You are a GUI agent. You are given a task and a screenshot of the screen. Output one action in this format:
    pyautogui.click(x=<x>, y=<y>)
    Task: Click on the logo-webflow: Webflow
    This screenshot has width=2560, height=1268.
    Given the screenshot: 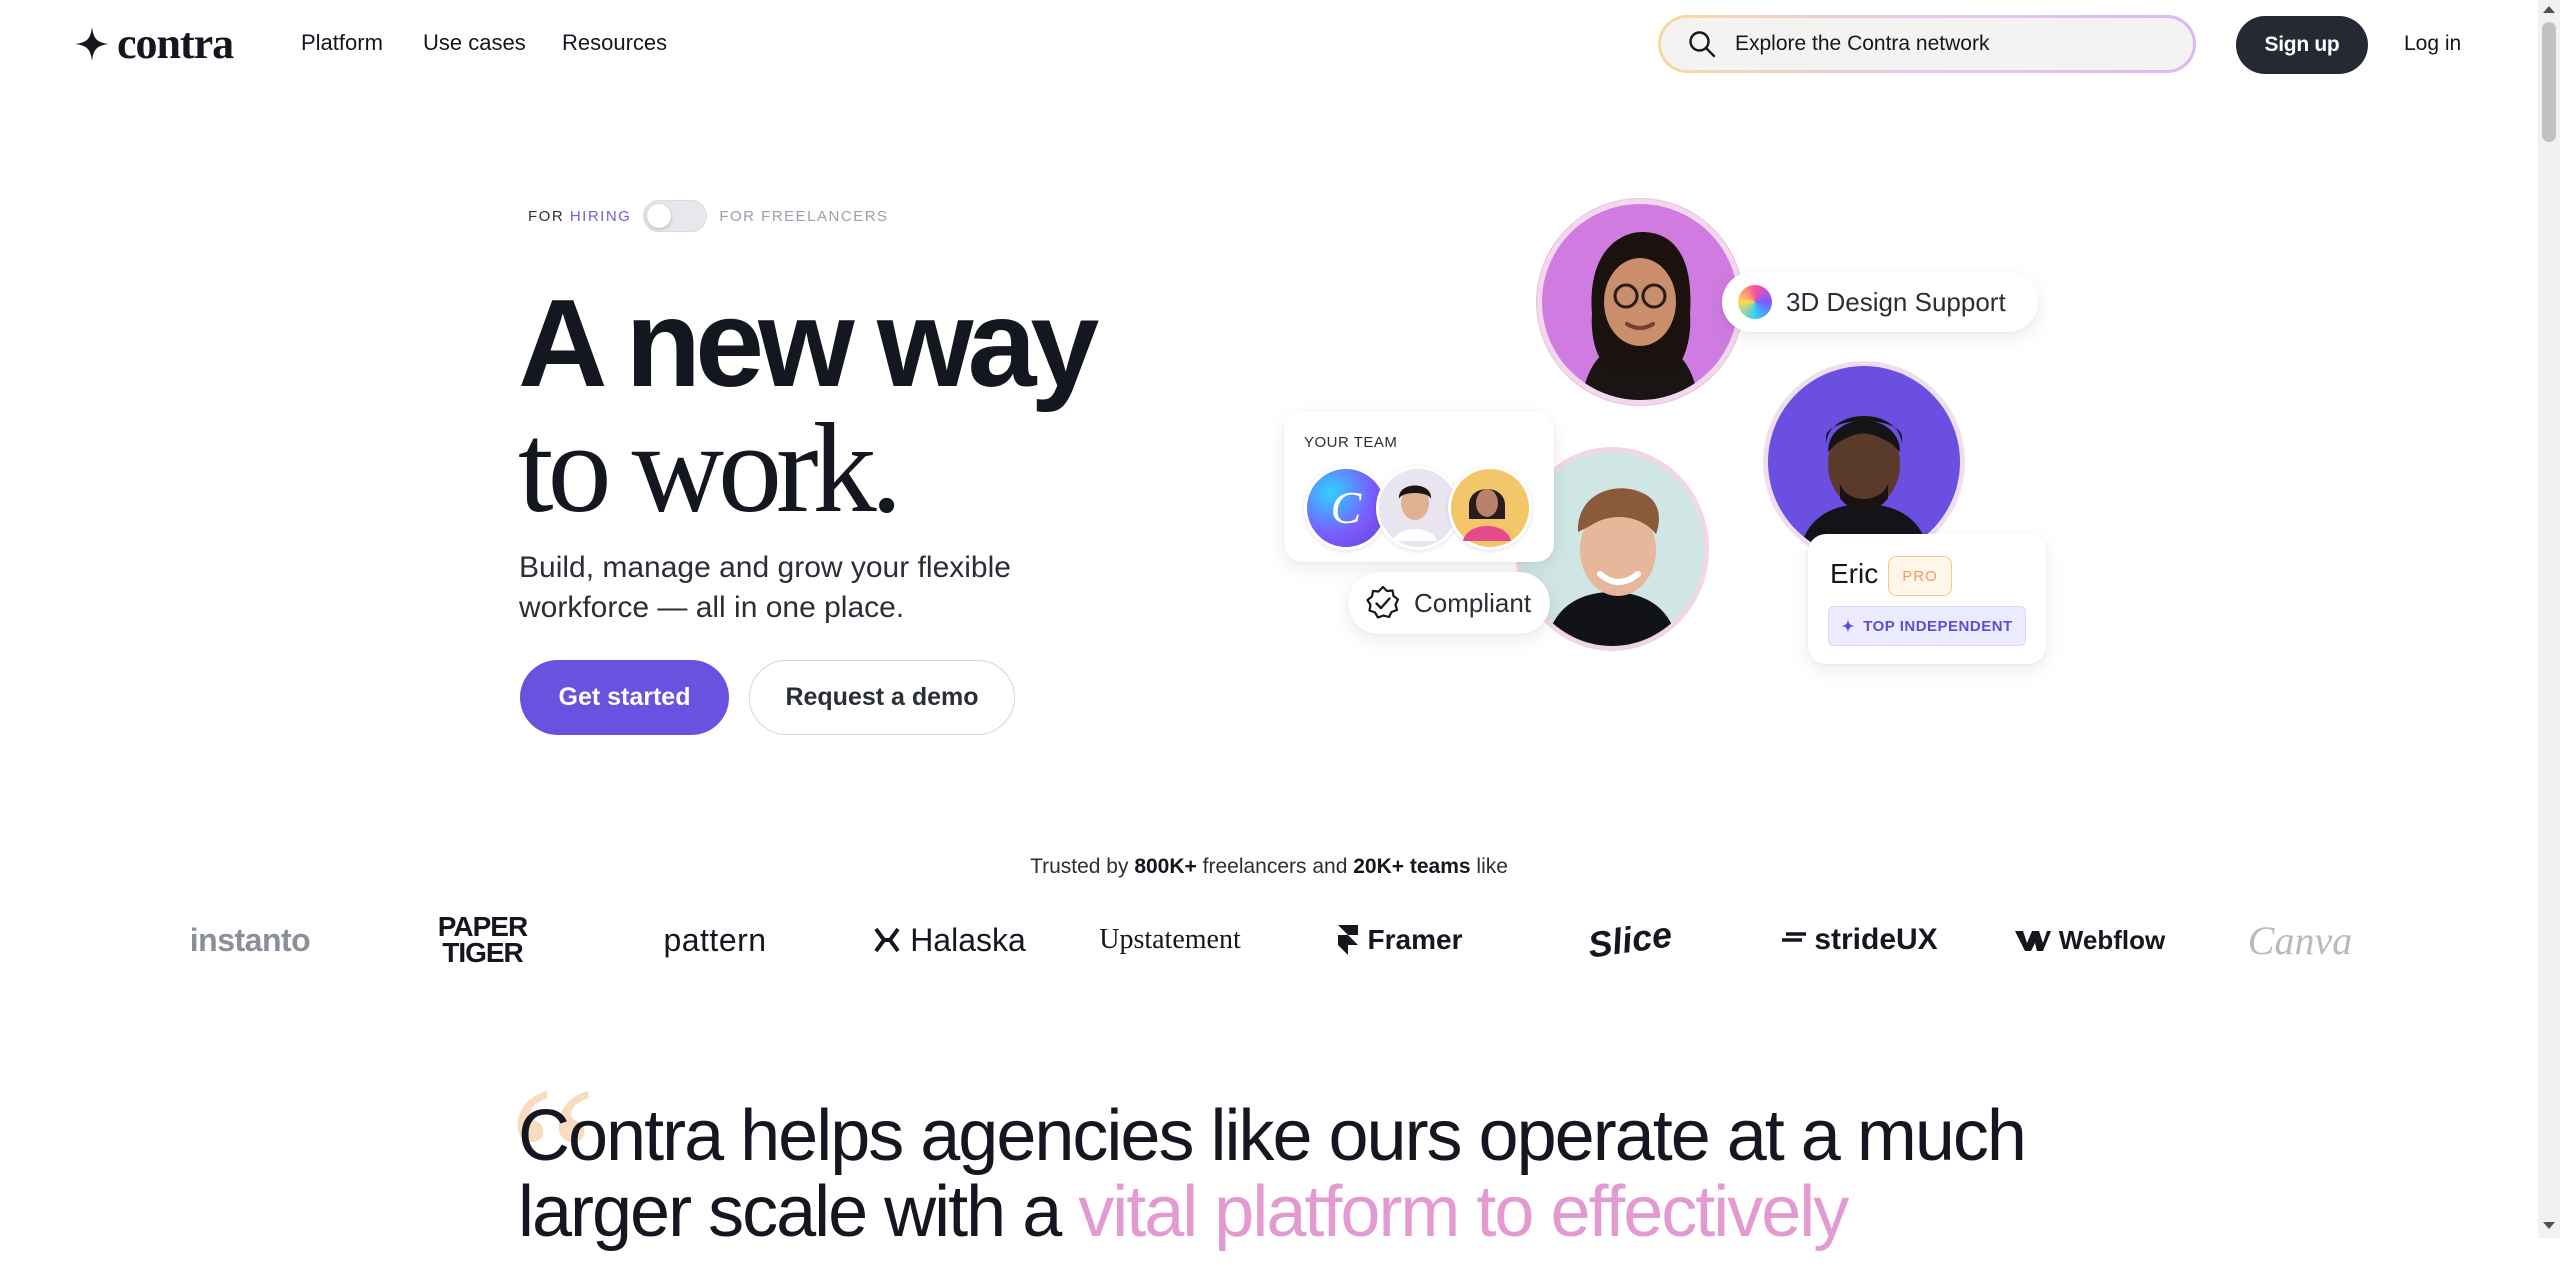 What is the action you would take?
    pyautogui.click(x=2090, y=940)
    